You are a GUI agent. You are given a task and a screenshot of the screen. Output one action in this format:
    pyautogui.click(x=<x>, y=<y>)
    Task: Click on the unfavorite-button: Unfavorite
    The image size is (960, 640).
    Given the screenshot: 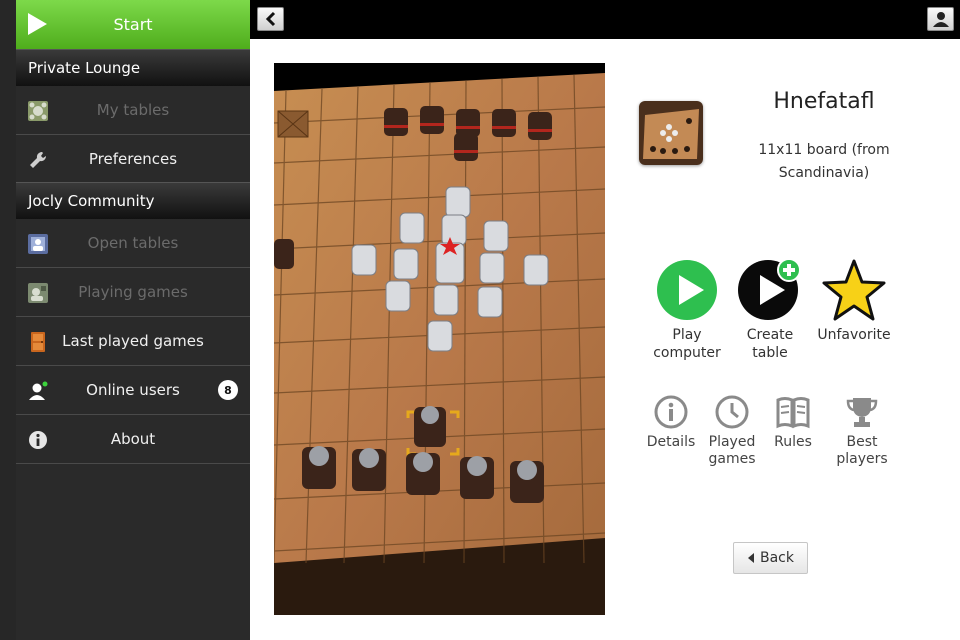 What is the action you would take?
    pyautogui.click(x=854, y=301)
    